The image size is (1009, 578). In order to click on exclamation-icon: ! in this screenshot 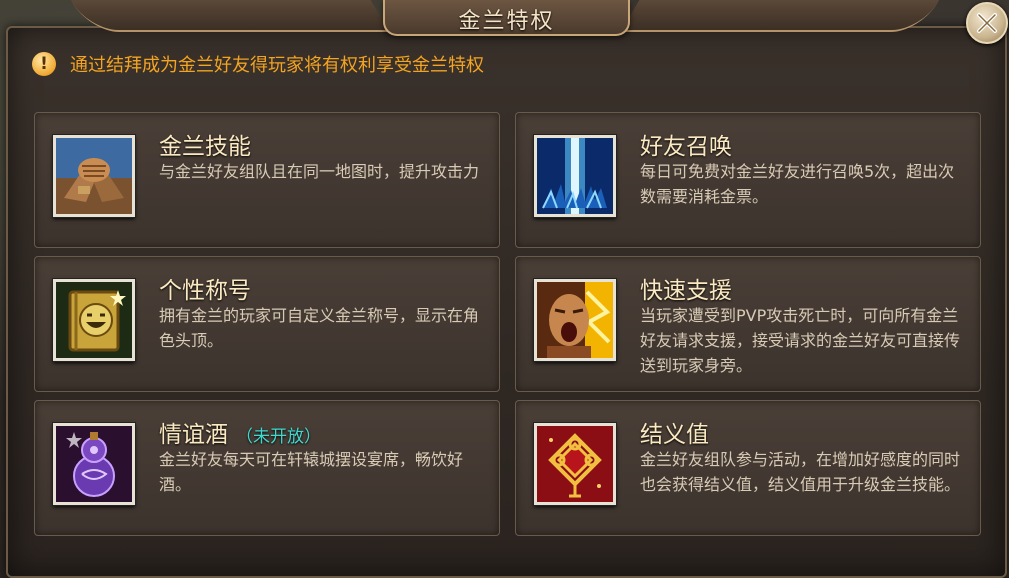, I will do `click(44, 64)`.